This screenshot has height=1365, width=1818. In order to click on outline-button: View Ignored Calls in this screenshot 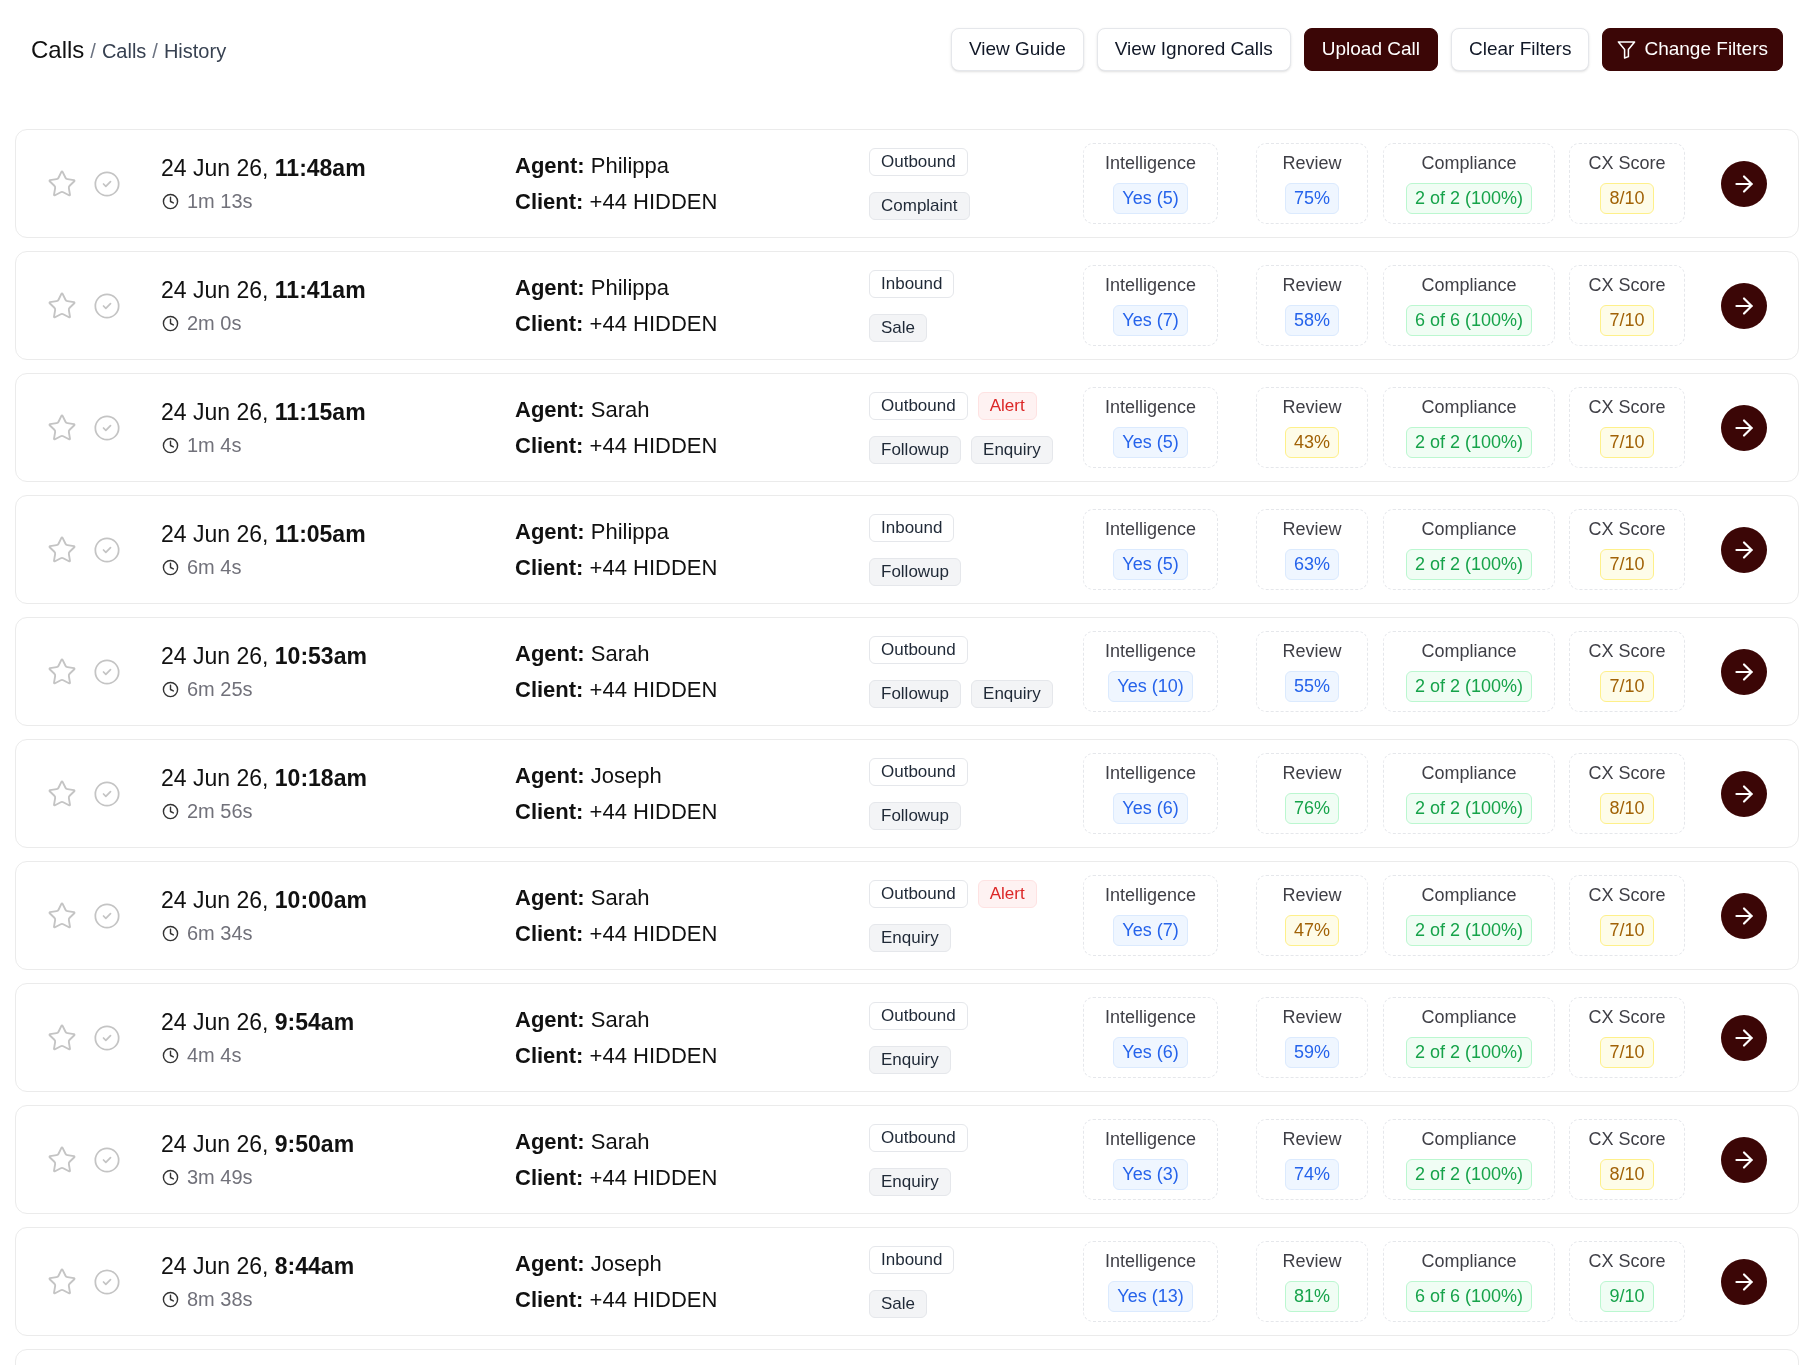, I will do `click(1193, 49)`.